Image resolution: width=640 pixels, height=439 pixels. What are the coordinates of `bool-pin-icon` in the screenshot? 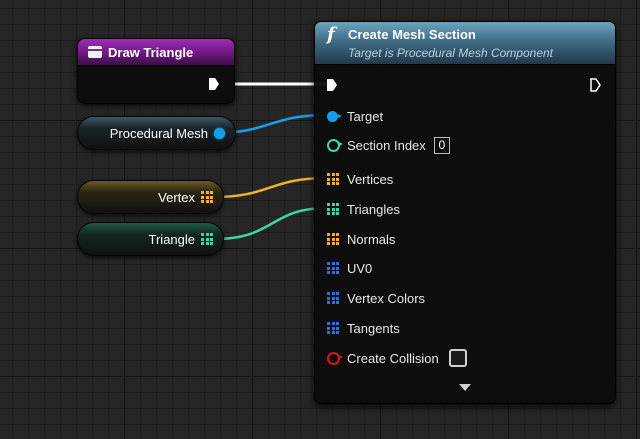 It's located at (335, 358).